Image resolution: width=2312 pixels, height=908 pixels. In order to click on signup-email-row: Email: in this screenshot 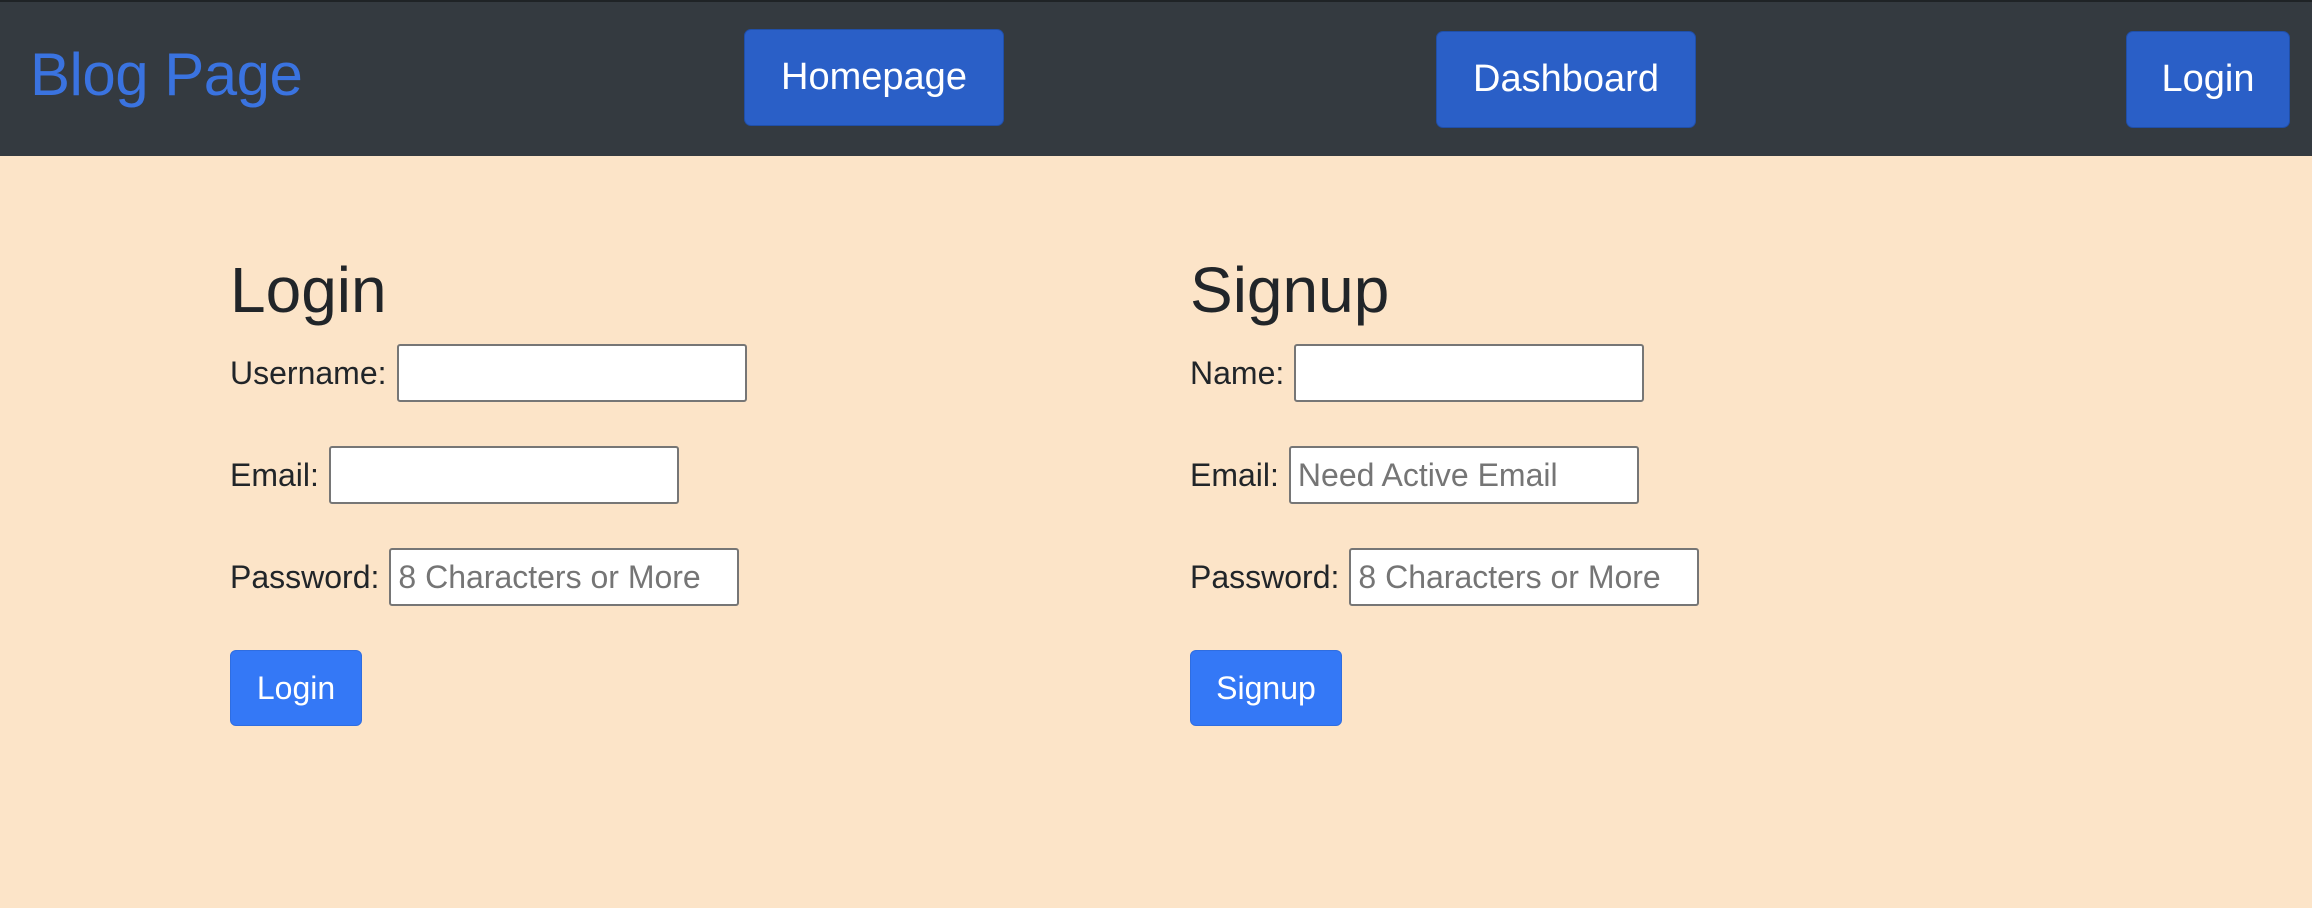, I will do `click(1414, 475)`.